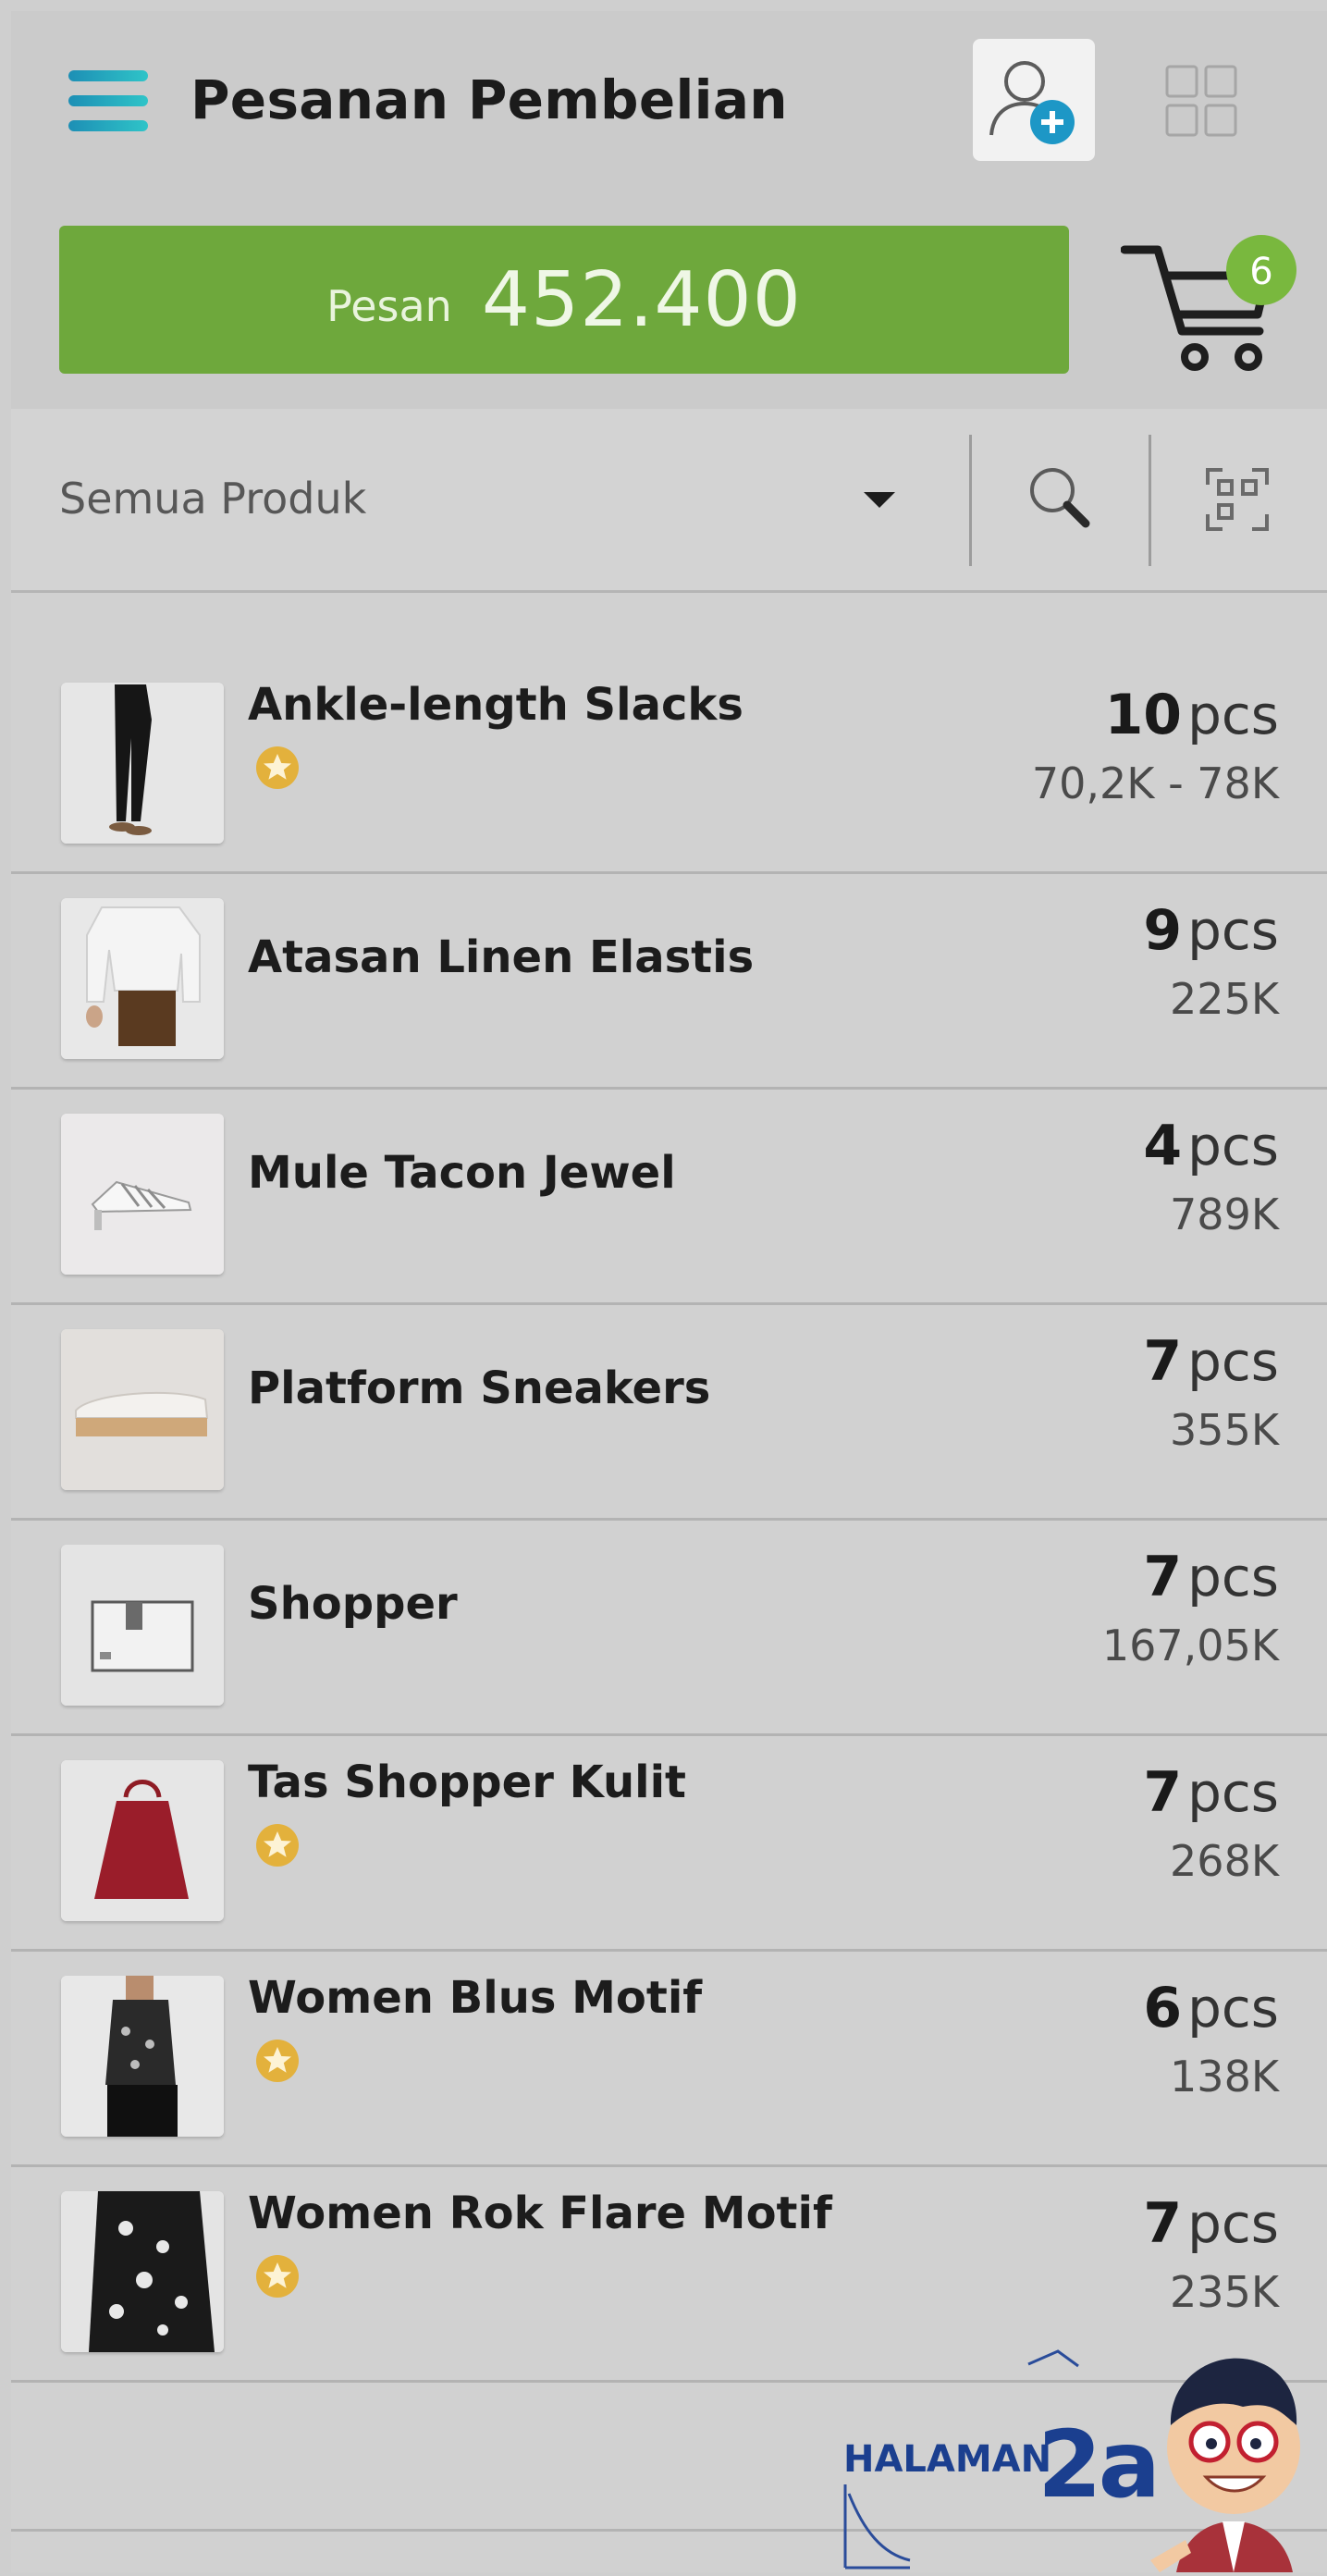 The width and height of the screenshot is (1327, 2576). Describe the element at coordinates (489, 99) in the screenshot. I see `page-title: Pesanan Pembelian` at that location.